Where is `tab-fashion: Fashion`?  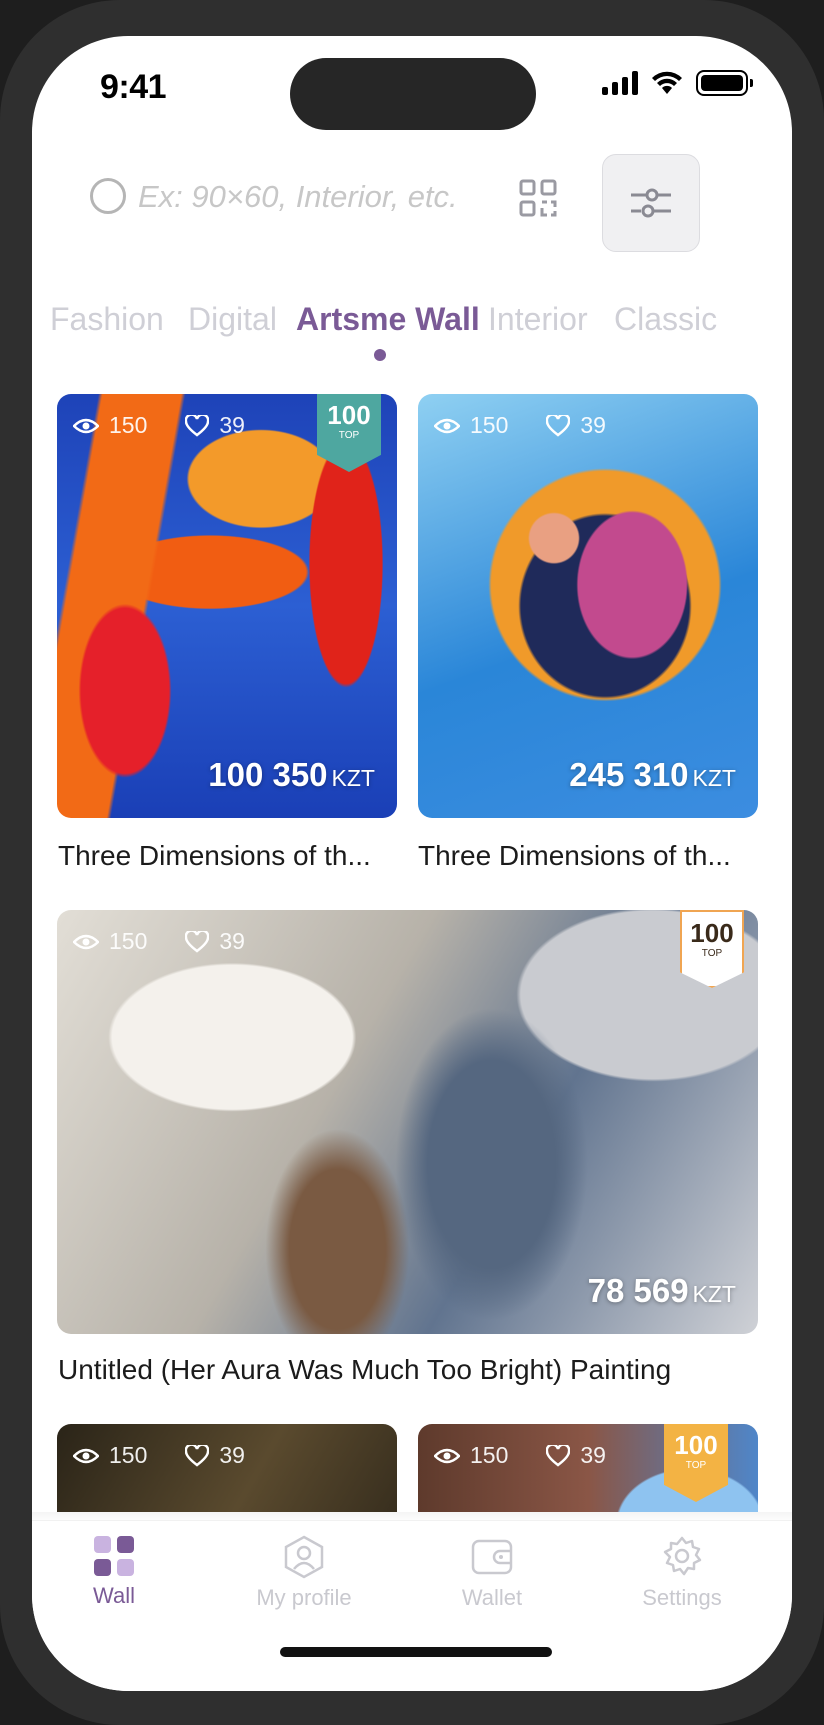
tab-fashion: Fashion is located at coordinates (107, 319).